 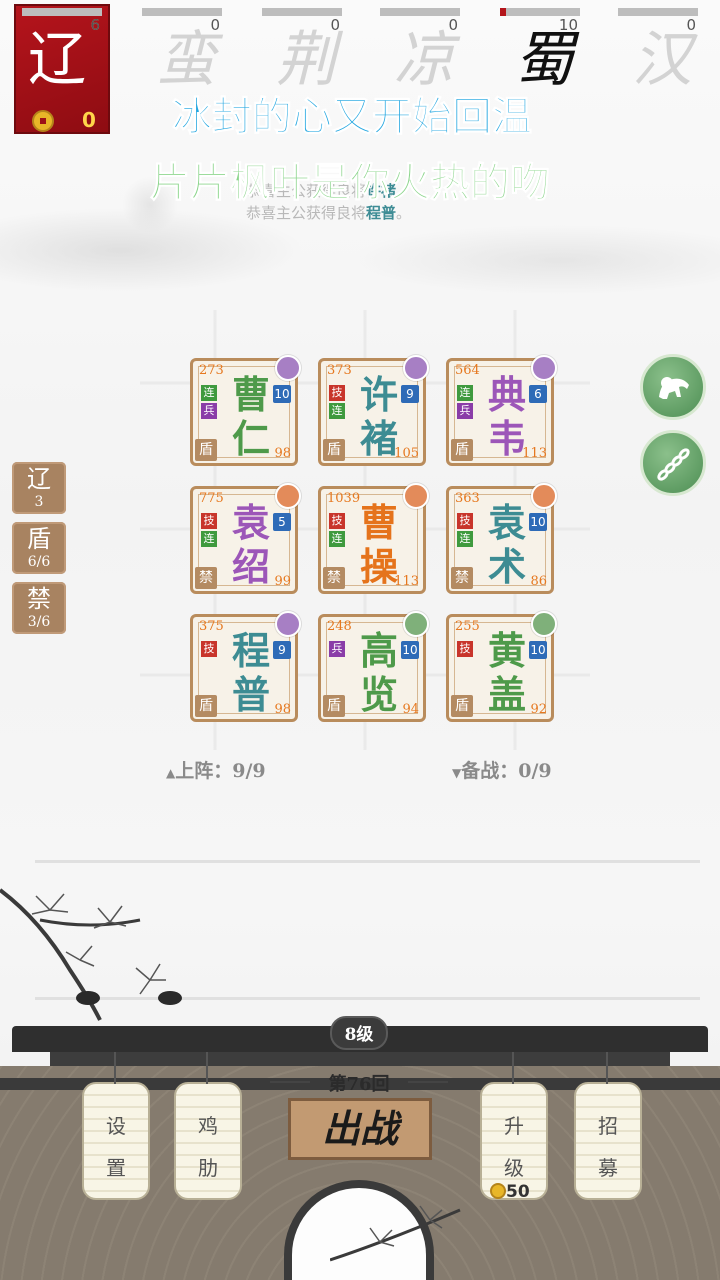 What do you see at coordinates (39, 608) in the screenshot?
I see `synergy-badge-jin: 禁 3/6` at bounding box center [39, 608].